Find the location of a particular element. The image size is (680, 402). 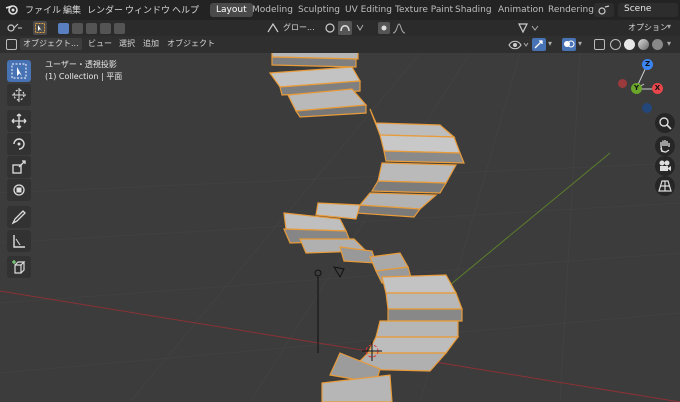

snap-target-icon is located at coordinates (360, 28).